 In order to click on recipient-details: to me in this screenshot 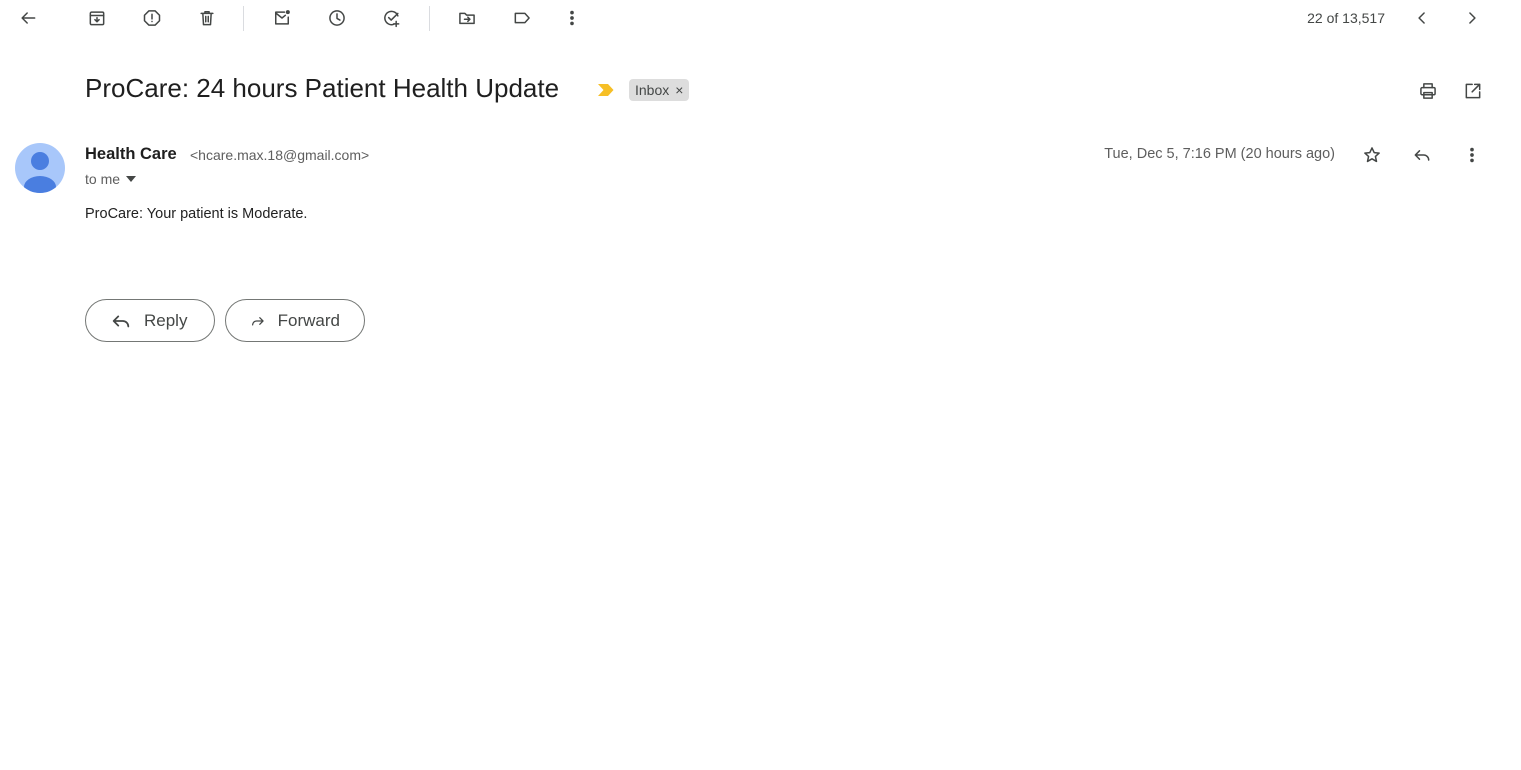, I will do `click(111, 179)`.